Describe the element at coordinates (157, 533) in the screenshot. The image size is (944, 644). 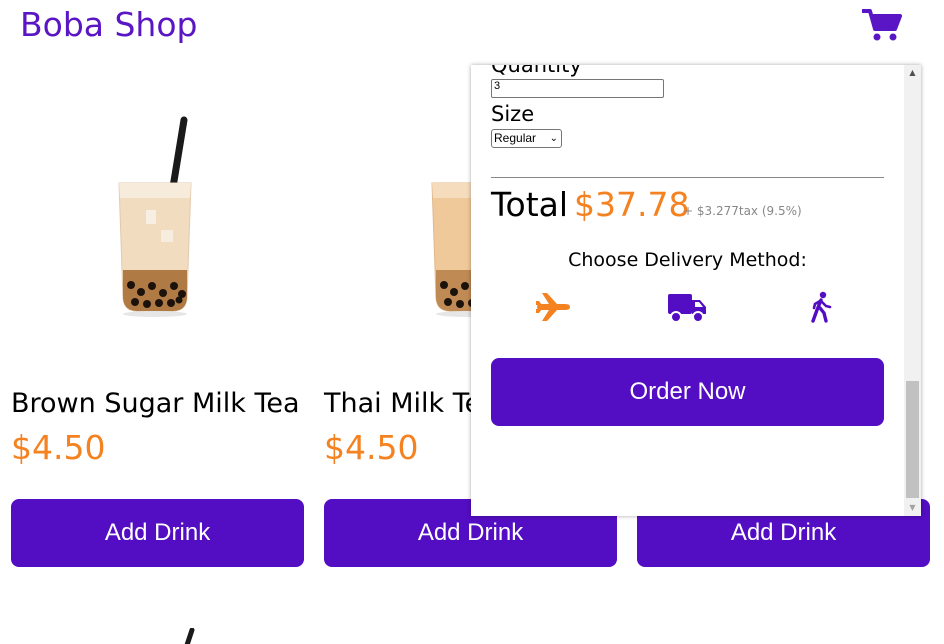
I see `add-drink-button: Add Drink` at that location.